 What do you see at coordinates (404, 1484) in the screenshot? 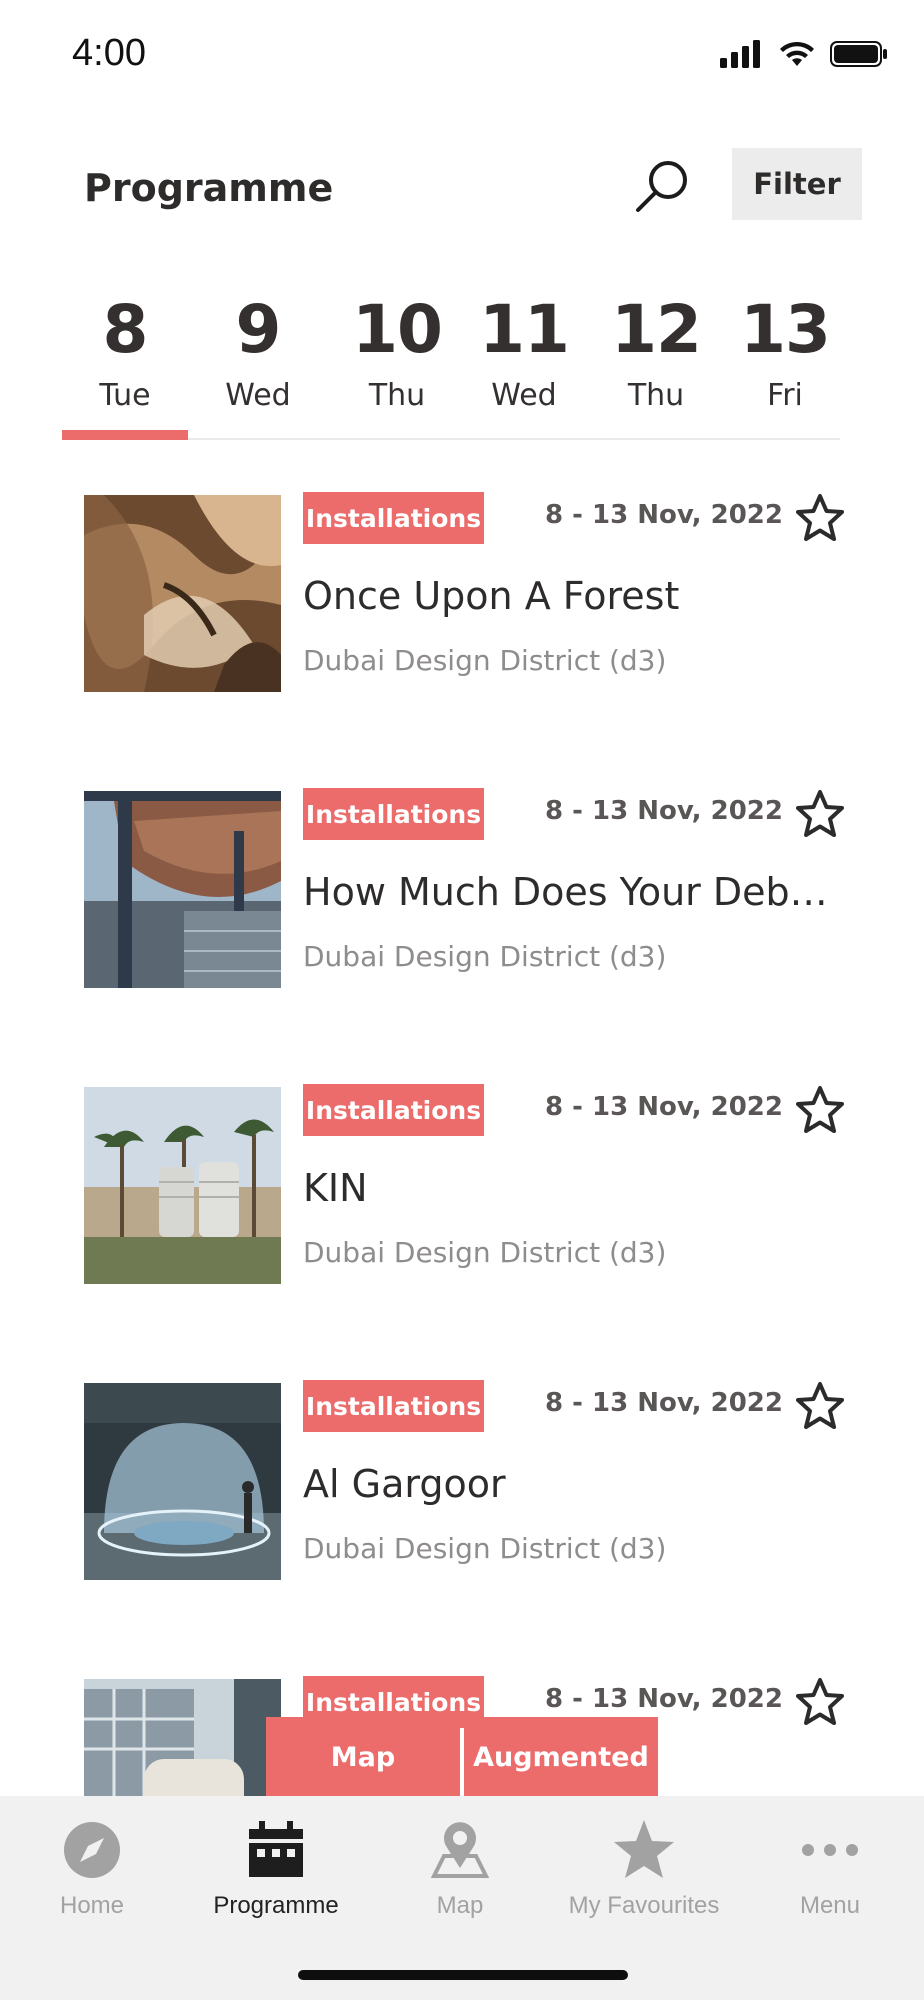
I see `event-title: Al Gargoor` at bounding box center [404, 1484].